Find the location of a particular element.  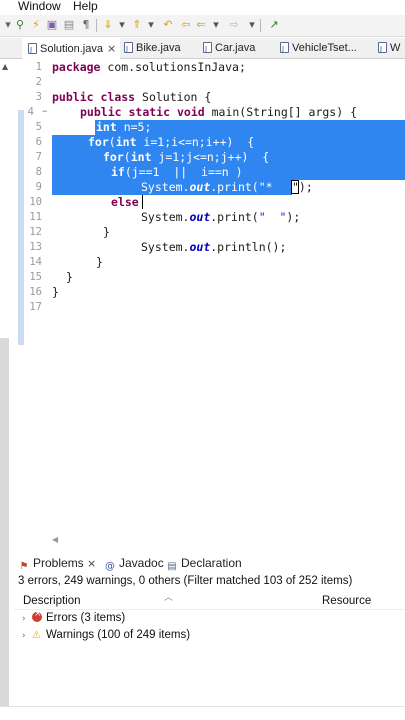

column-description: Description is located at coordinates (52, 601).